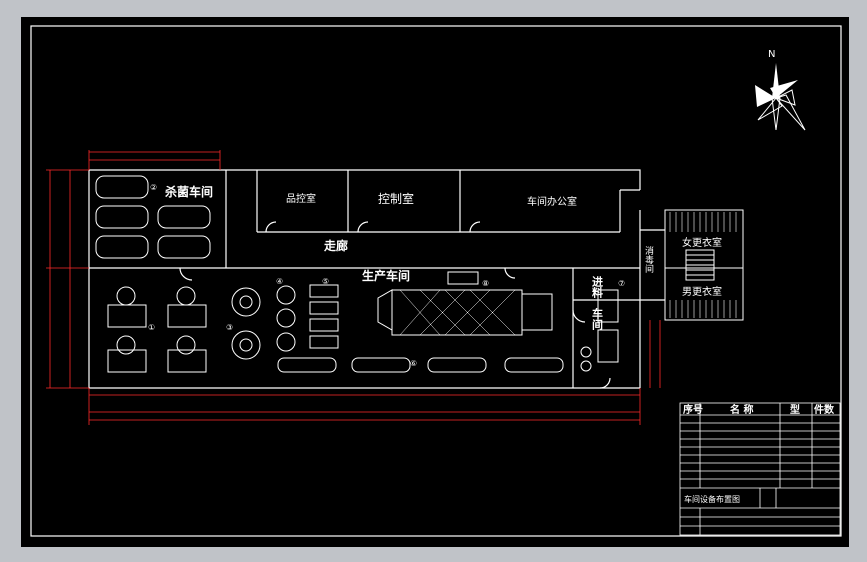  What do you see at coordinates (279, 281) in the screenshot?
I see `callout: ④` at bounding box center [279, 281].